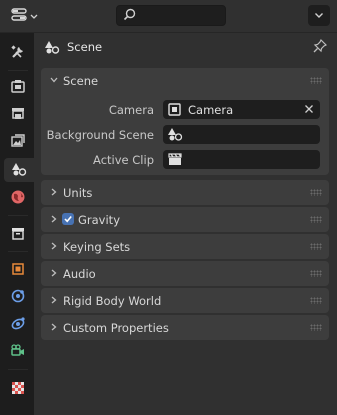 This screenshot has height=415, width=337. What do you see at coordinates (185, 273) in the screenshot?
I see `audio-panel: Audio` at bounding box center [185, 273].